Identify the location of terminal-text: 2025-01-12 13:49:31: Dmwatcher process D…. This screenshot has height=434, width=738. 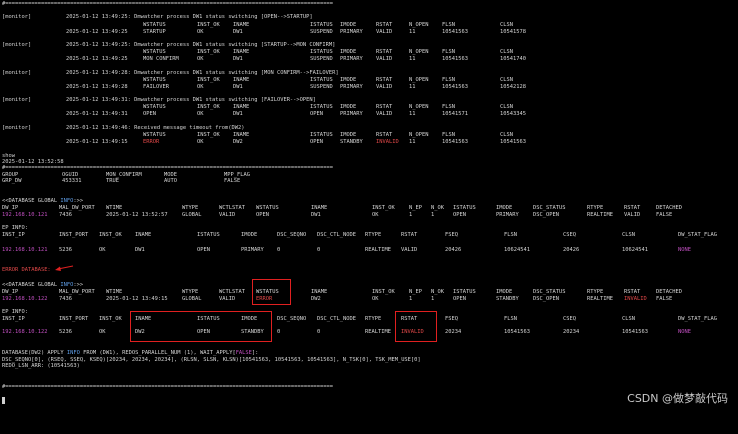
(191, 100).